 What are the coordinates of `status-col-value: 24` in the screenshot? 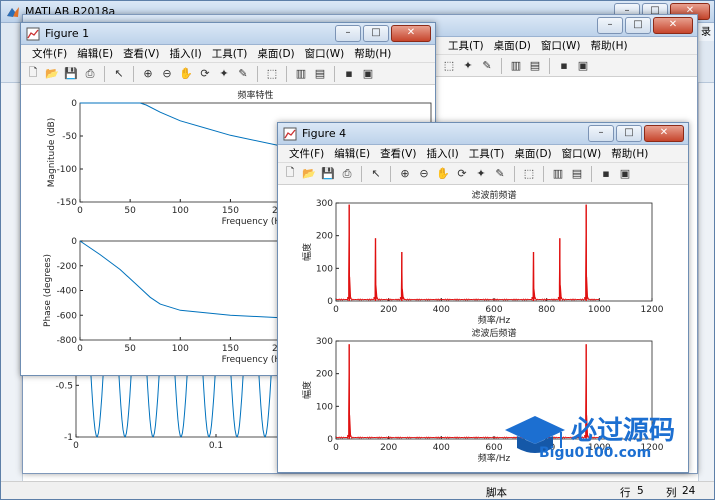 It's located at (689, 491).